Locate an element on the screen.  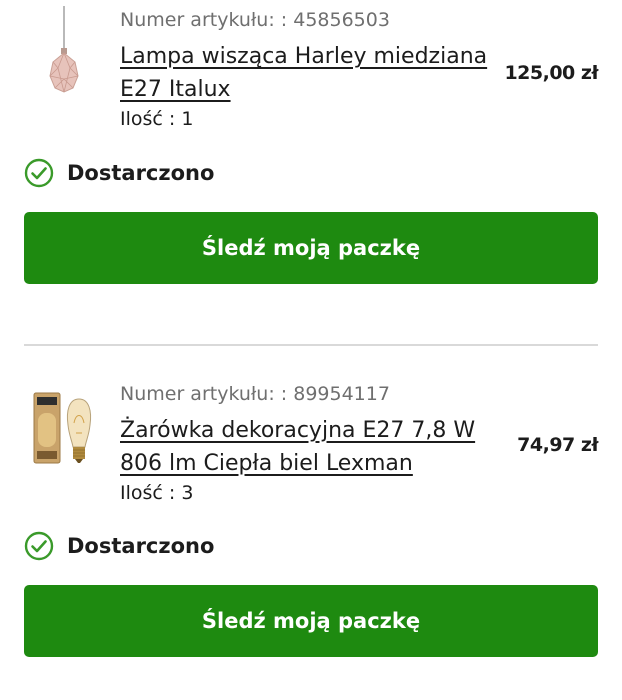
light-bulb-image is located at coordinates (62, 428).